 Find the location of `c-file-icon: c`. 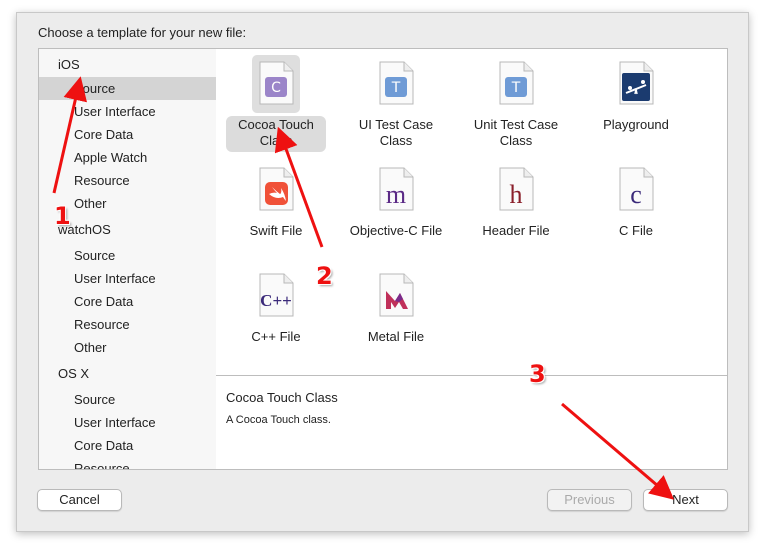

c-file-icon: c is located at coordinates (636, 189).